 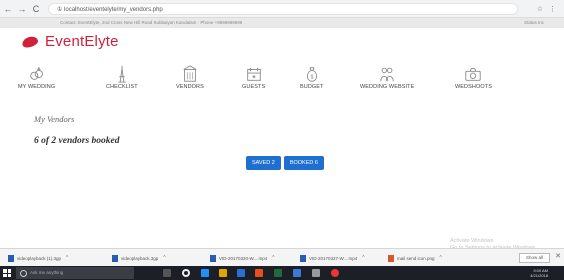 I want to click on task-view-icon, so click(x=167, y=273).